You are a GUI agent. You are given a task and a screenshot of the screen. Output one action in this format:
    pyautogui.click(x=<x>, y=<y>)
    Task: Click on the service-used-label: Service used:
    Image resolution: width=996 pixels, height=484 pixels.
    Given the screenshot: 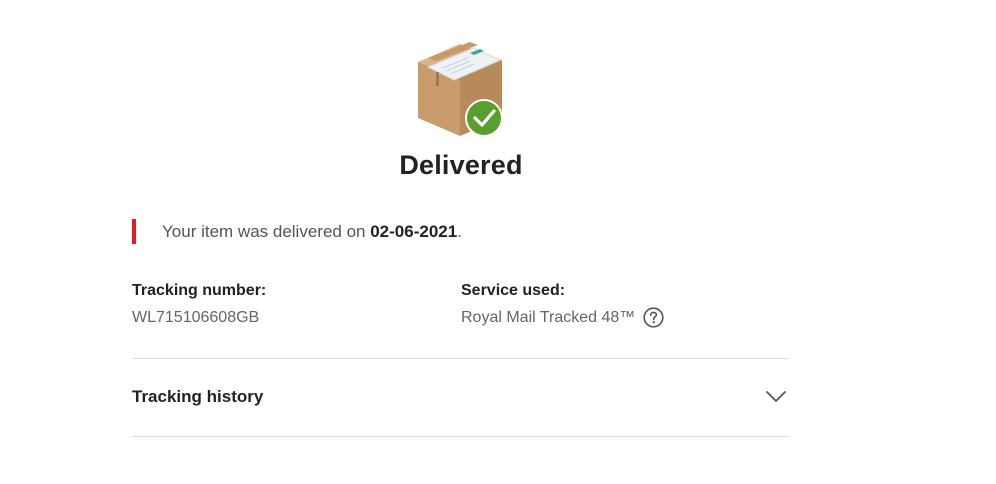 What is the action you would take?
    pyautogui.click(x=513, y=290)
    